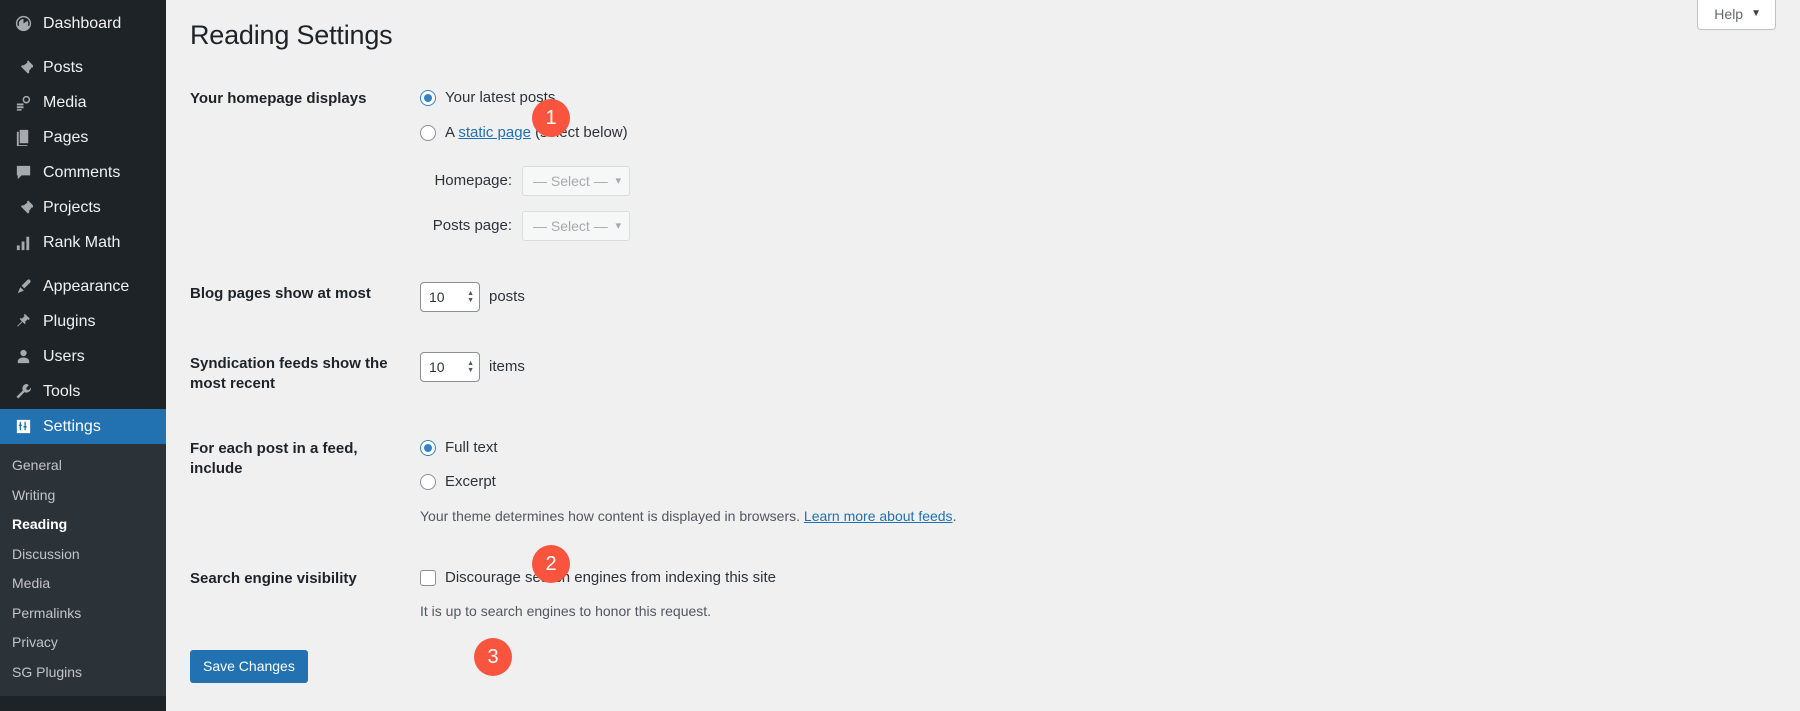  I want to click on posts-page-select: — Select — ▾, so click(576, 226).